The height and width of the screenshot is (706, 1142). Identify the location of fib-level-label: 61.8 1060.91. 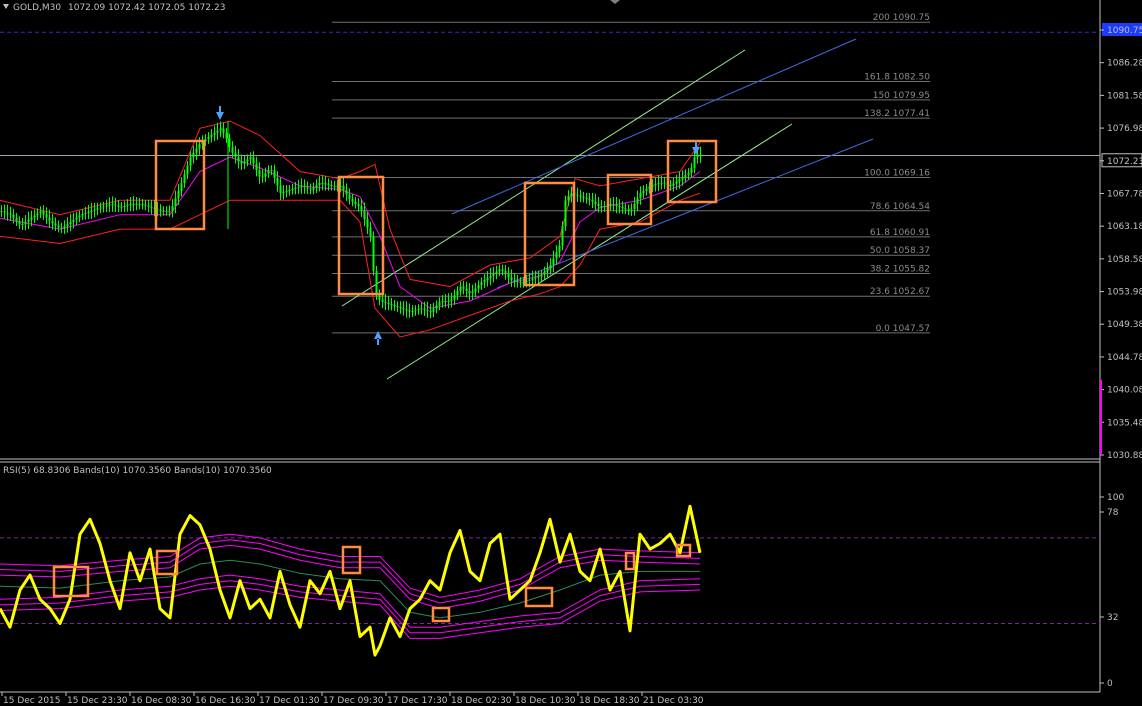
(900, 233).